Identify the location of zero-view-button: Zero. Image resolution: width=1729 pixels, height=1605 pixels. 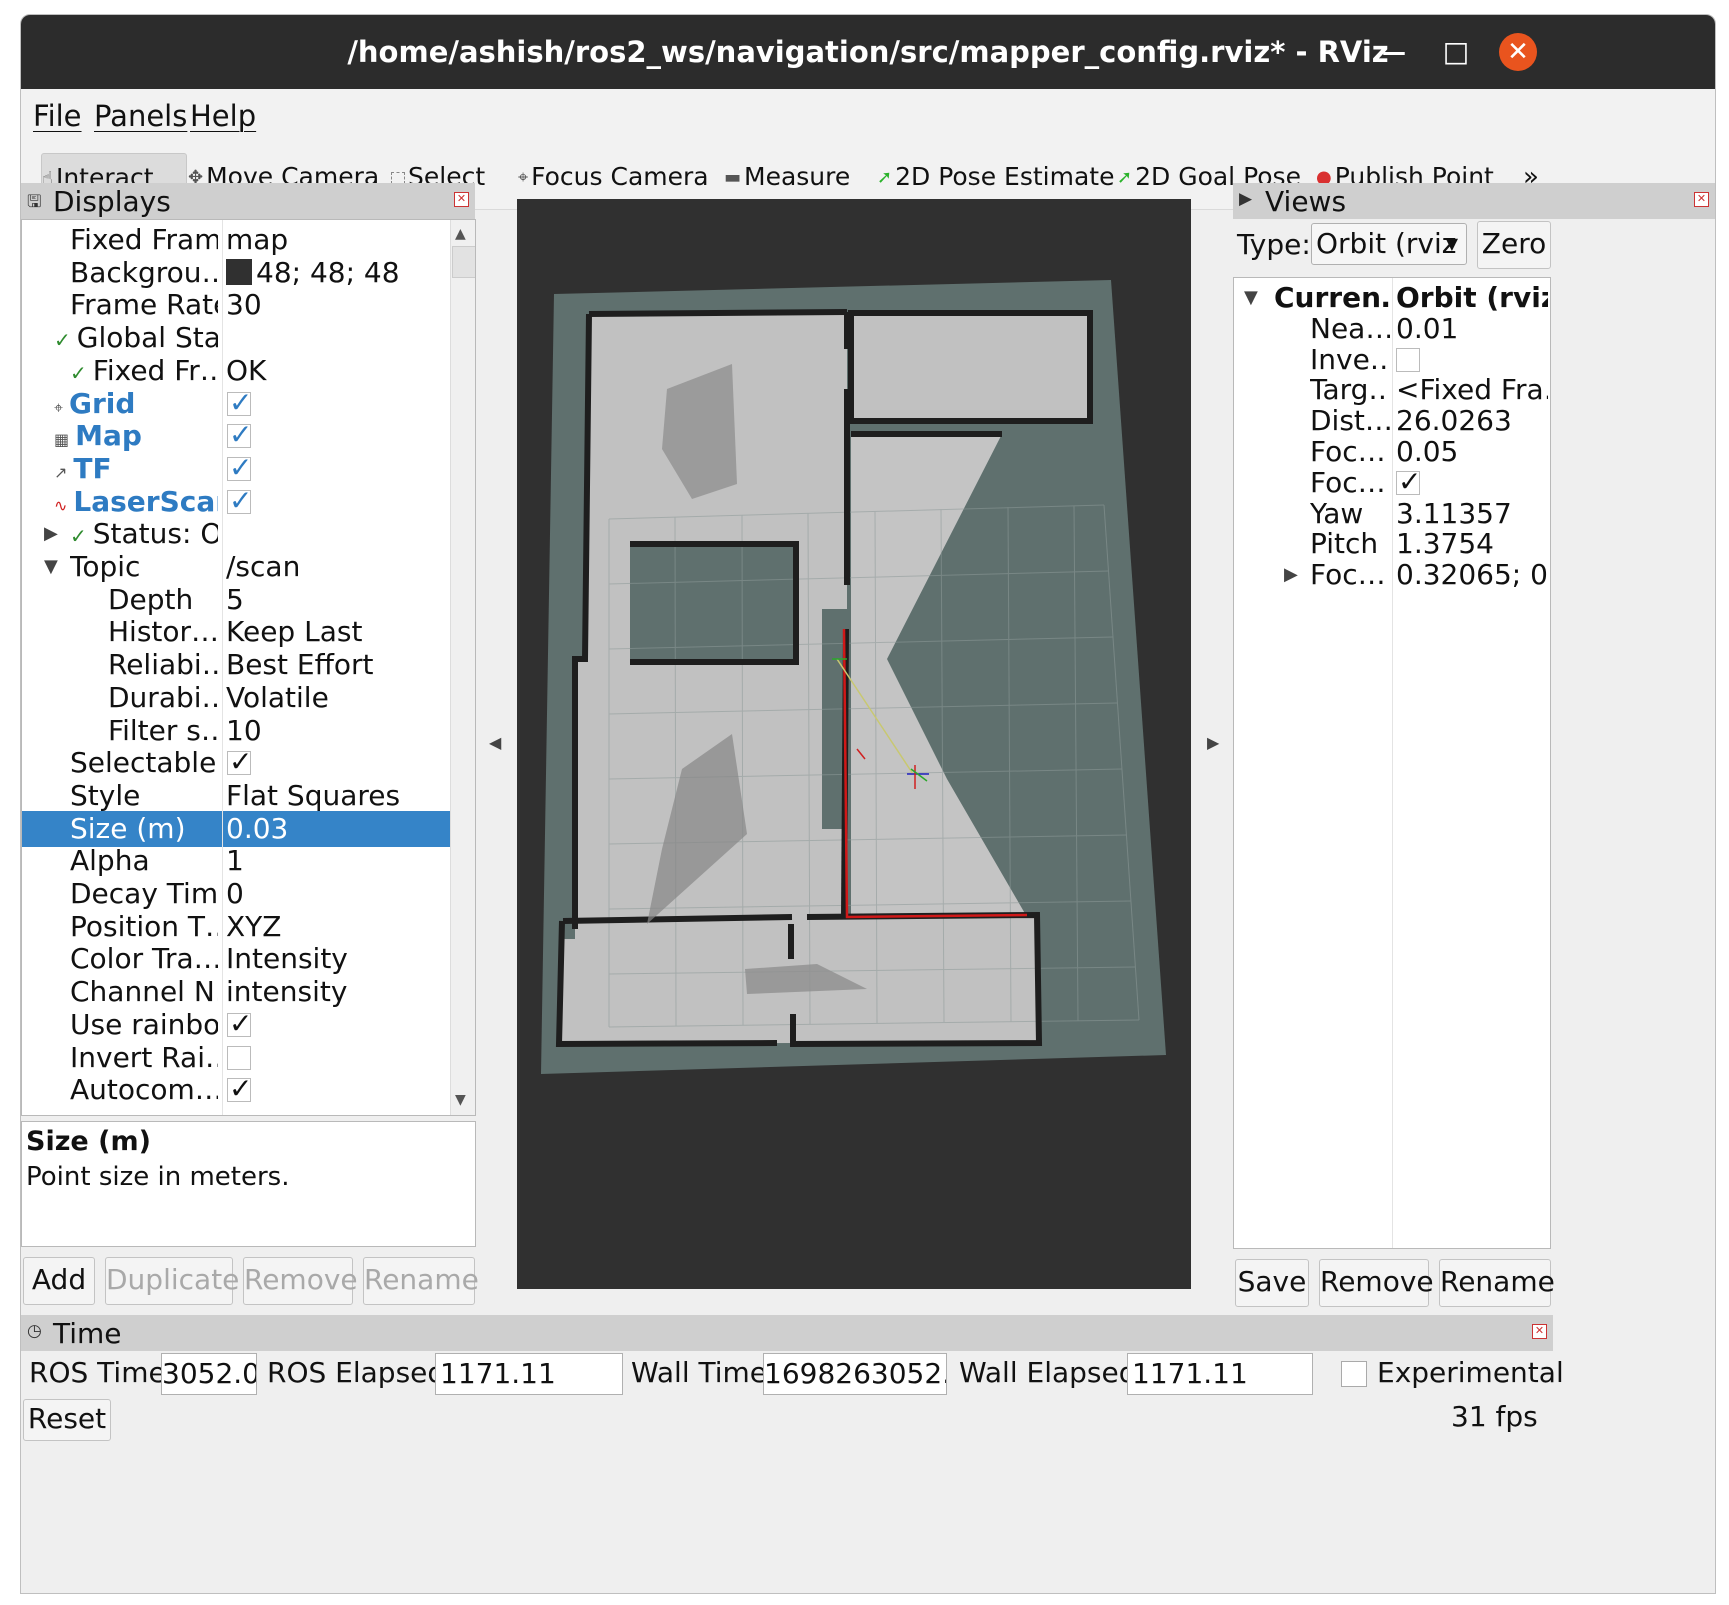
(1514, 245).